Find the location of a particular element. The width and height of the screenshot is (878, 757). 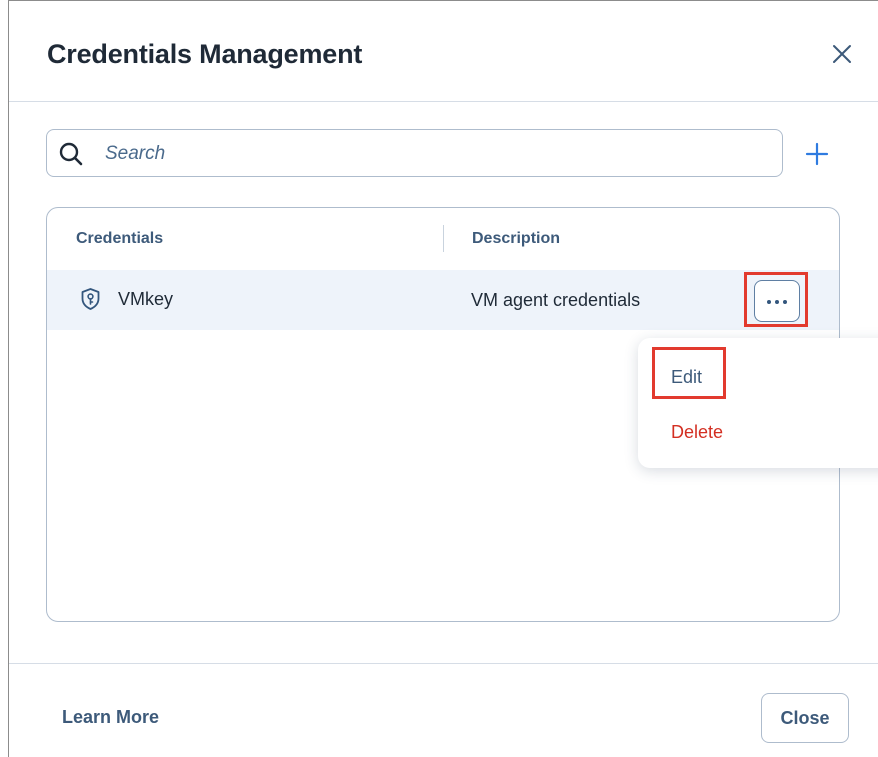

menu-item-edit: Edit is located at coordinates (686, 377).